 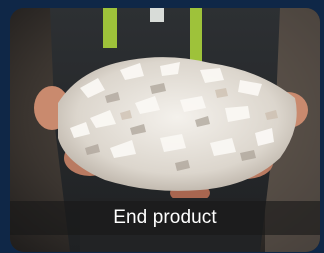 I want to click on caption-bar: End product, so click(x=165, y=218).